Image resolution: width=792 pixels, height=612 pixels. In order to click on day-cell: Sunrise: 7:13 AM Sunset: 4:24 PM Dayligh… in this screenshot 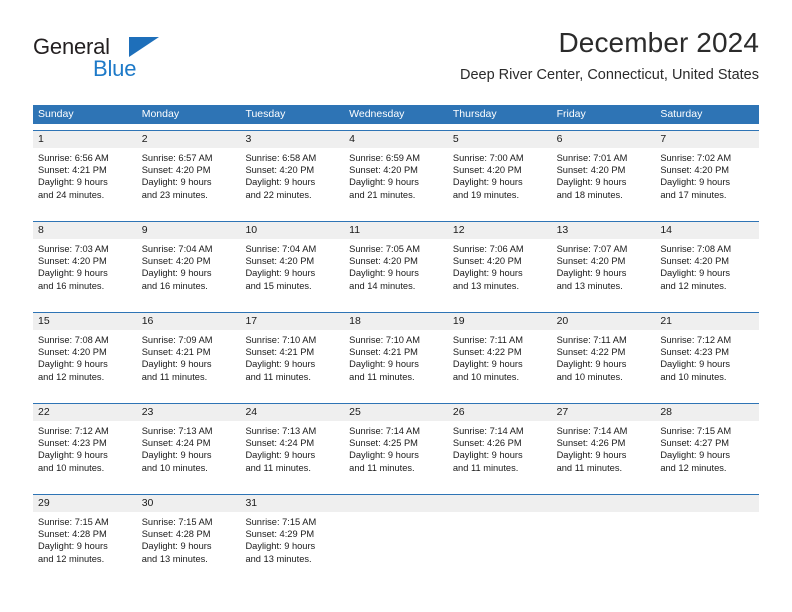, I will do `click(189, 454)`.